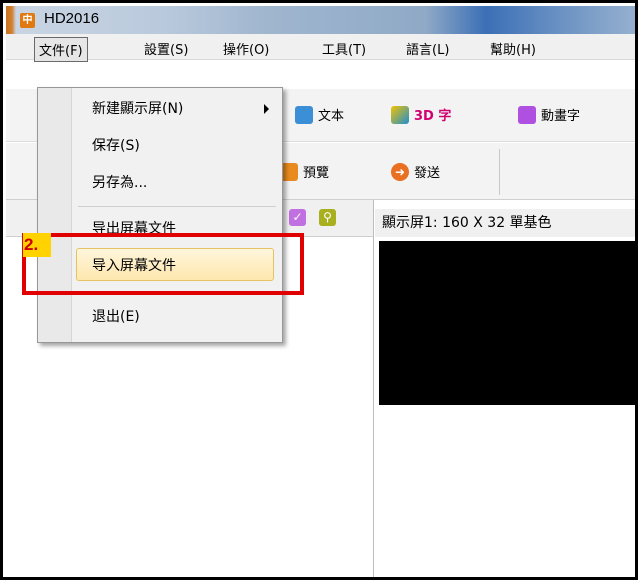 This screenshot has width=644, height=585. What do you see at coordinates (513, 48) in the screenshot?
I see `menu-help: 幫助(H)` at bounding box center [513, 48].